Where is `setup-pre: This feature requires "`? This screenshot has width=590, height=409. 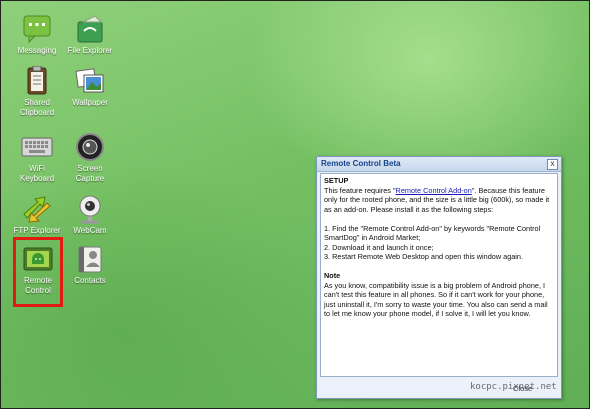 setup-pre: This feature requires " is located at coordinates (360, 190).